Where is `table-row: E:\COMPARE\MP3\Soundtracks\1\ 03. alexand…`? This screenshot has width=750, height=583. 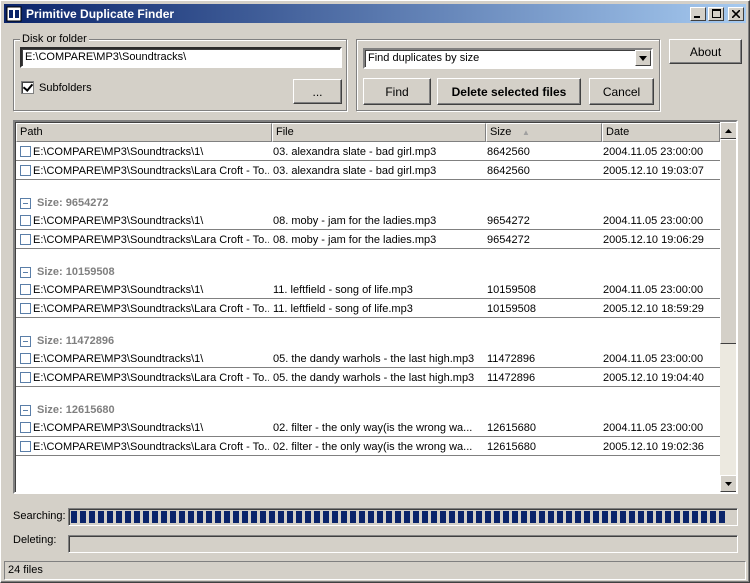 table-row: E:\COMPARE\MP3\Soundtracks\1\ 03. alexand… is located at coordinates (368, 152).